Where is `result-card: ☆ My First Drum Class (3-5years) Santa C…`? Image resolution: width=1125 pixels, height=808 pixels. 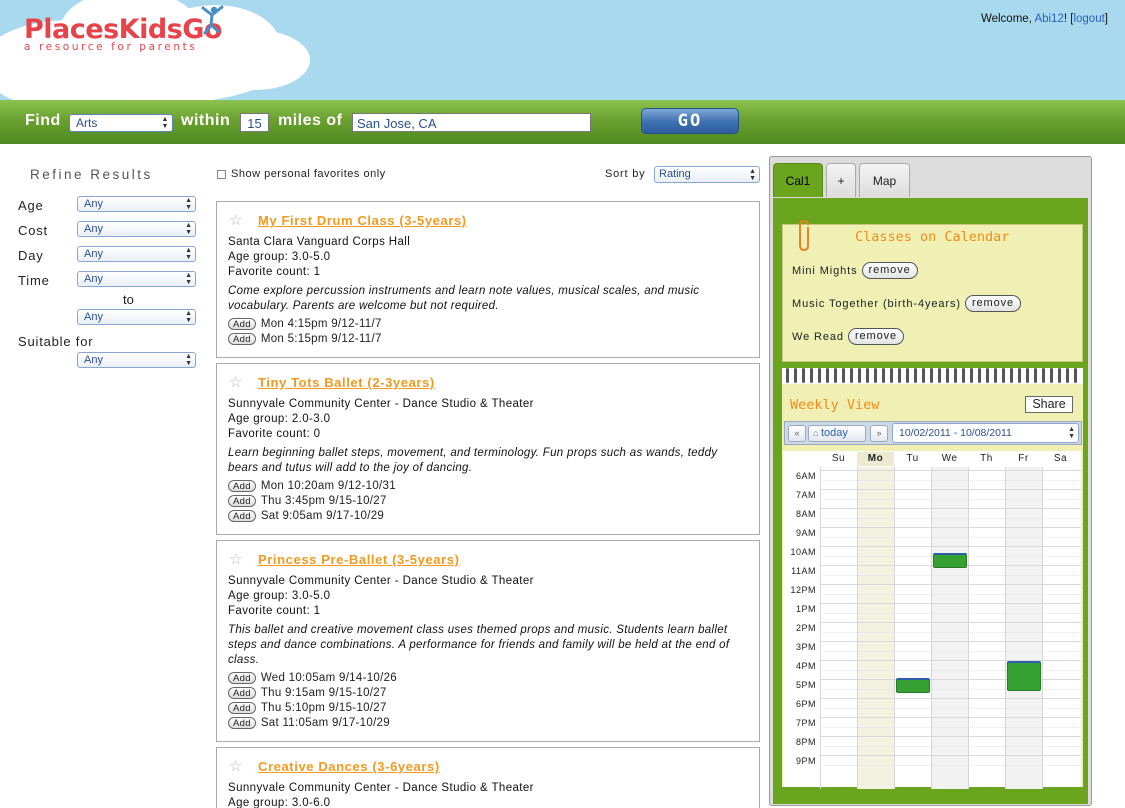 result-card: ☆ My First Drum Class (3-5years) Santa C… is located at coordinates (488, 279).